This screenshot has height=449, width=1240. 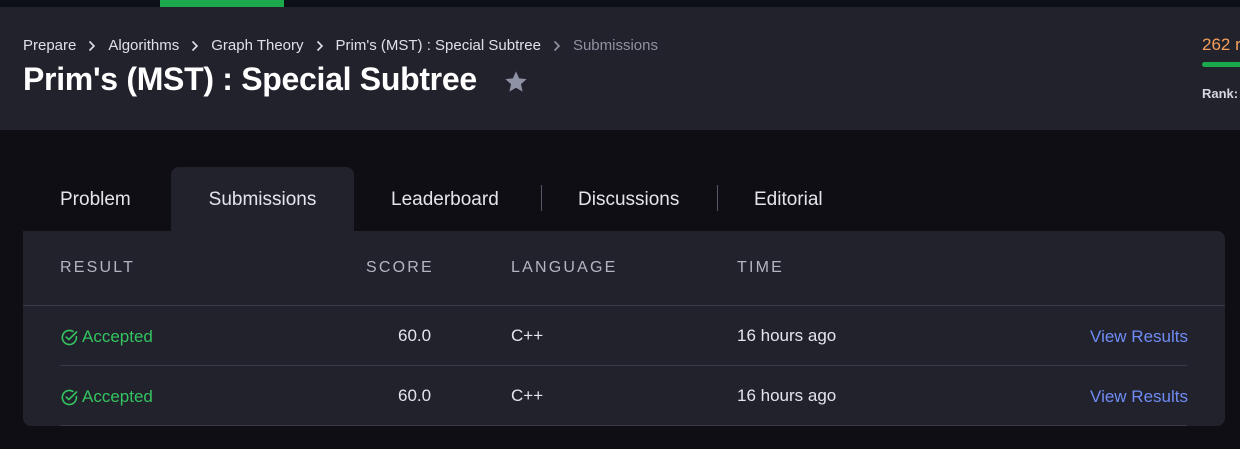 I want to click on star-icon, so click(x=516, y=82).